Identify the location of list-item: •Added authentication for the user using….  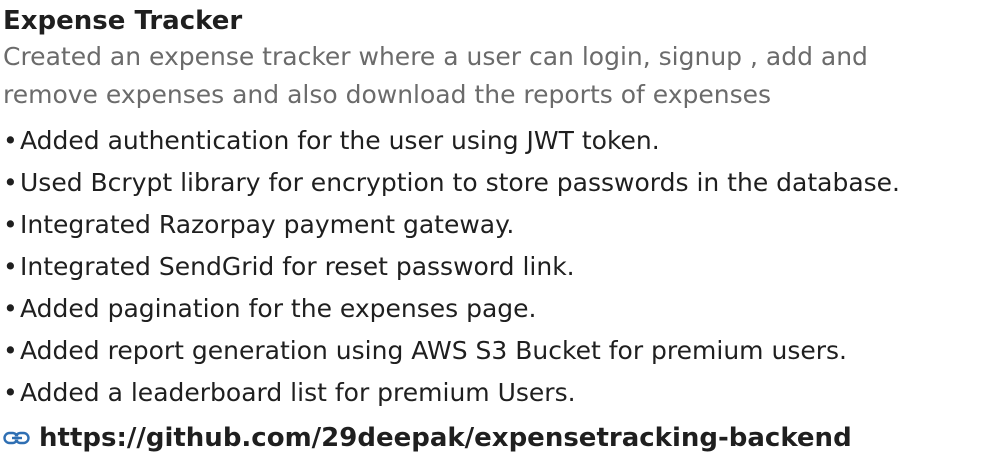
(500, 141).